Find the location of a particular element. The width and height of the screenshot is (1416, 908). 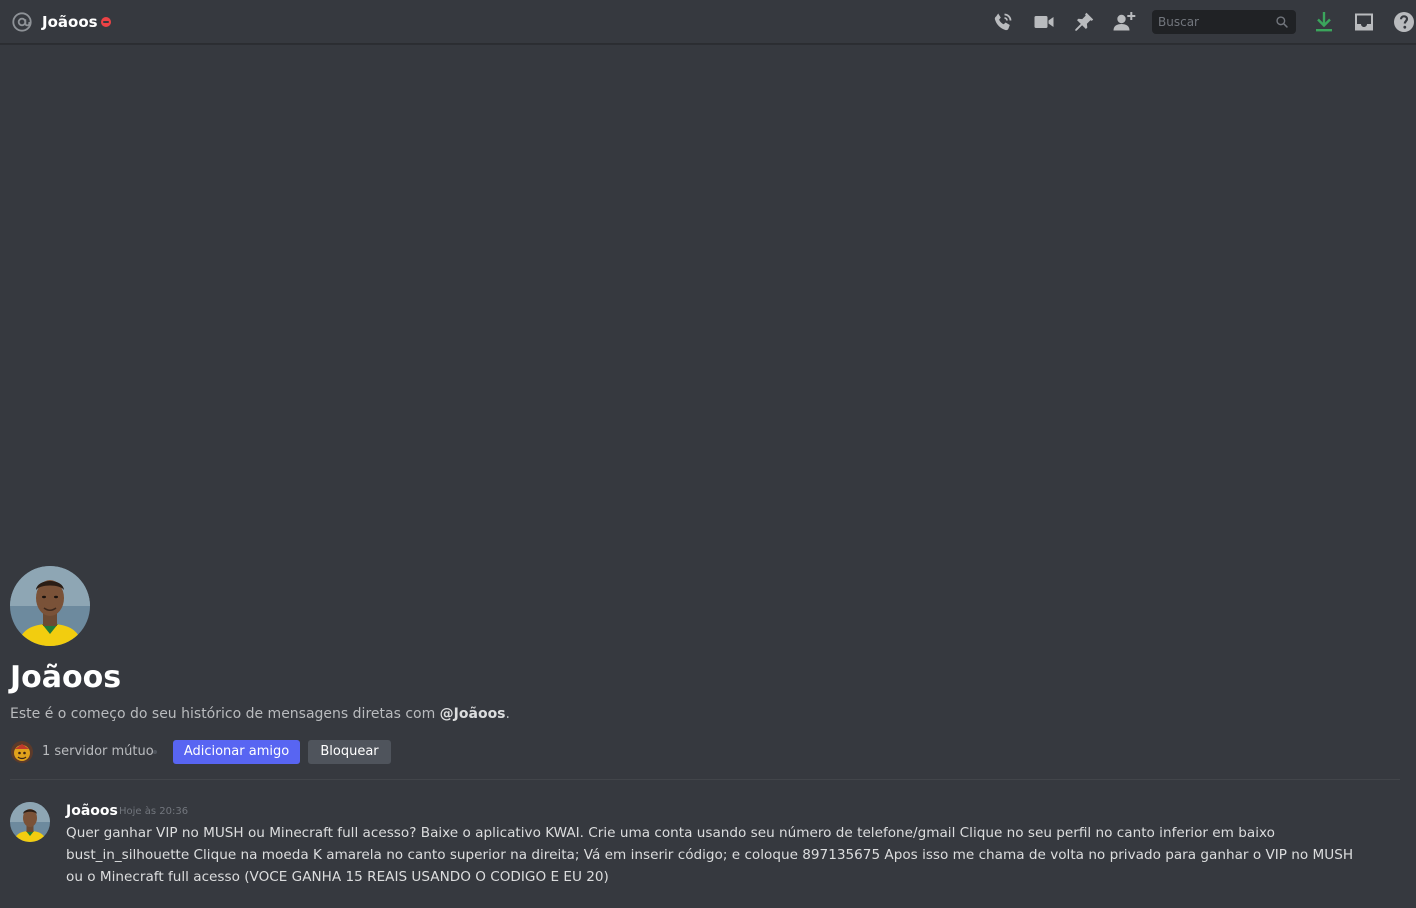

add-friend-button: Adicionar amigo is located at coordinates (236, 752).